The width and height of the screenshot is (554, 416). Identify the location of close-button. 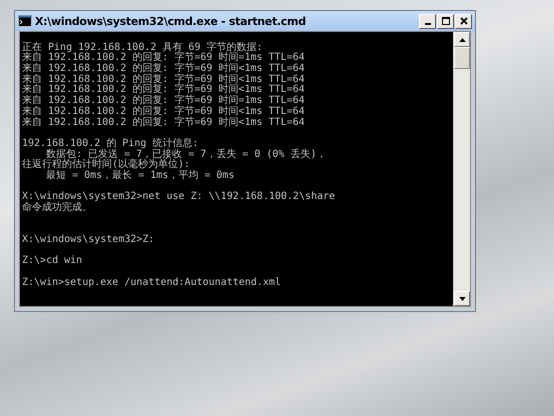
(463, 21).